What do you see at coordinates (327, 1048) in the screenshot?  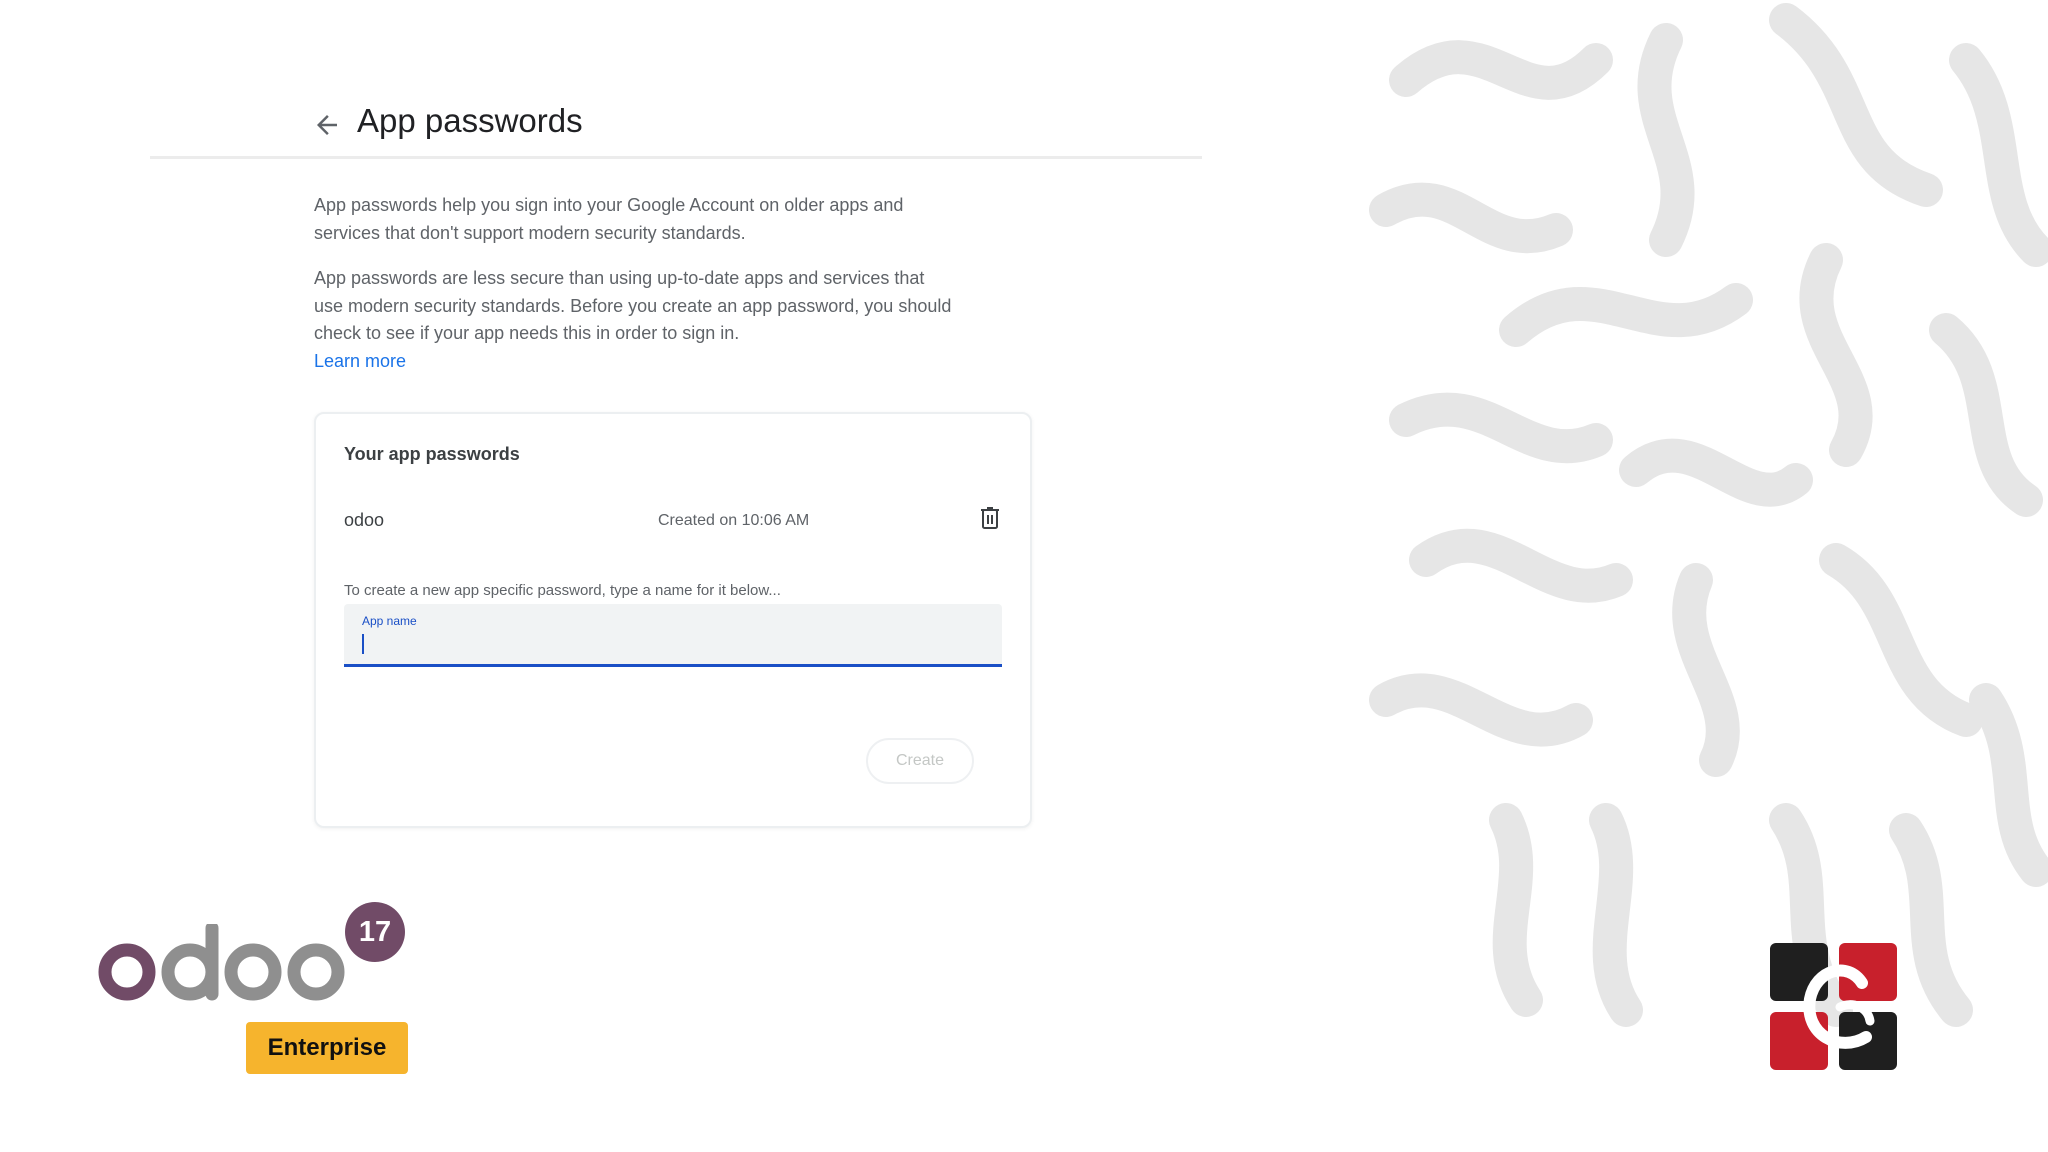 I see `edition-badge: Enterprise` at bounding box center [327, 1048].